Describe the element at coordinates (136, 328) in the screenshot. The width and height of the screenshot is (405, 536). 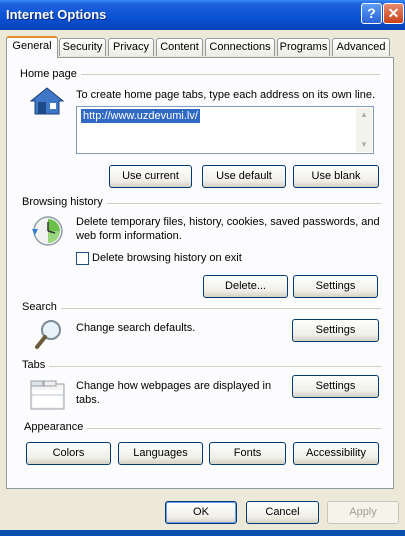
I see `search-description: Change search defaults.` at that location.